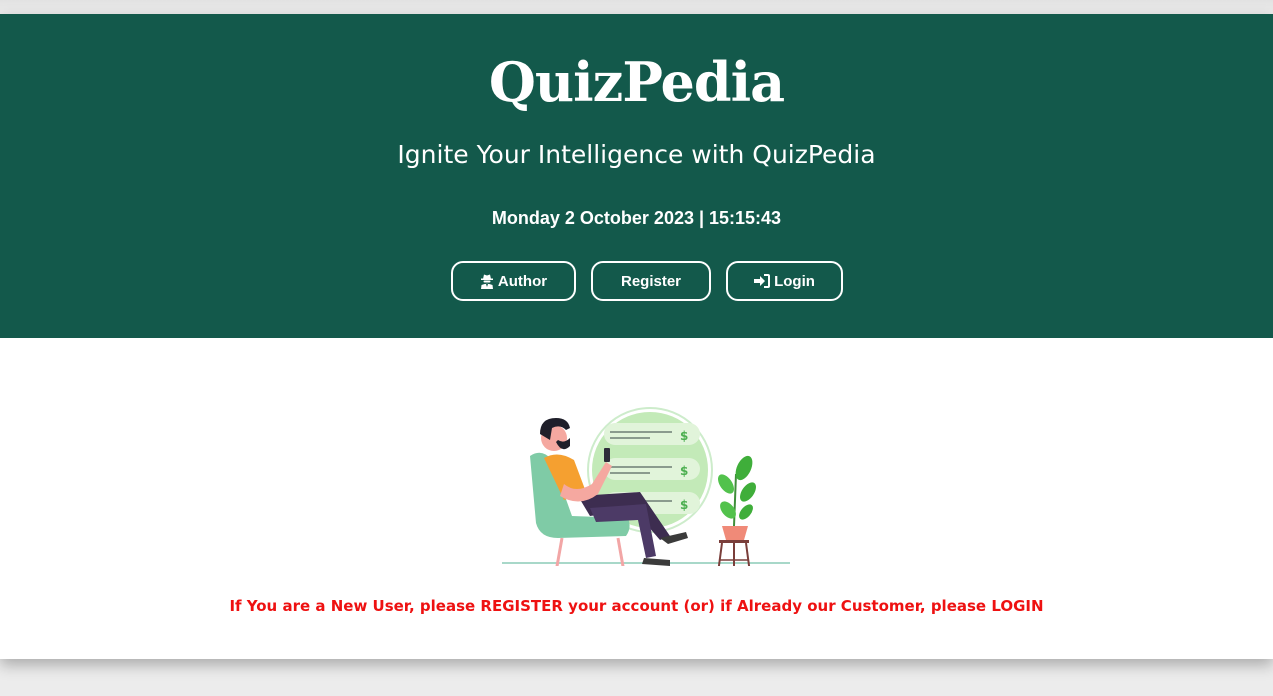 Image resolution: width=1273 pixels, height=696 pixels. I want to click on author-button-label: Author, so click(522, 281).